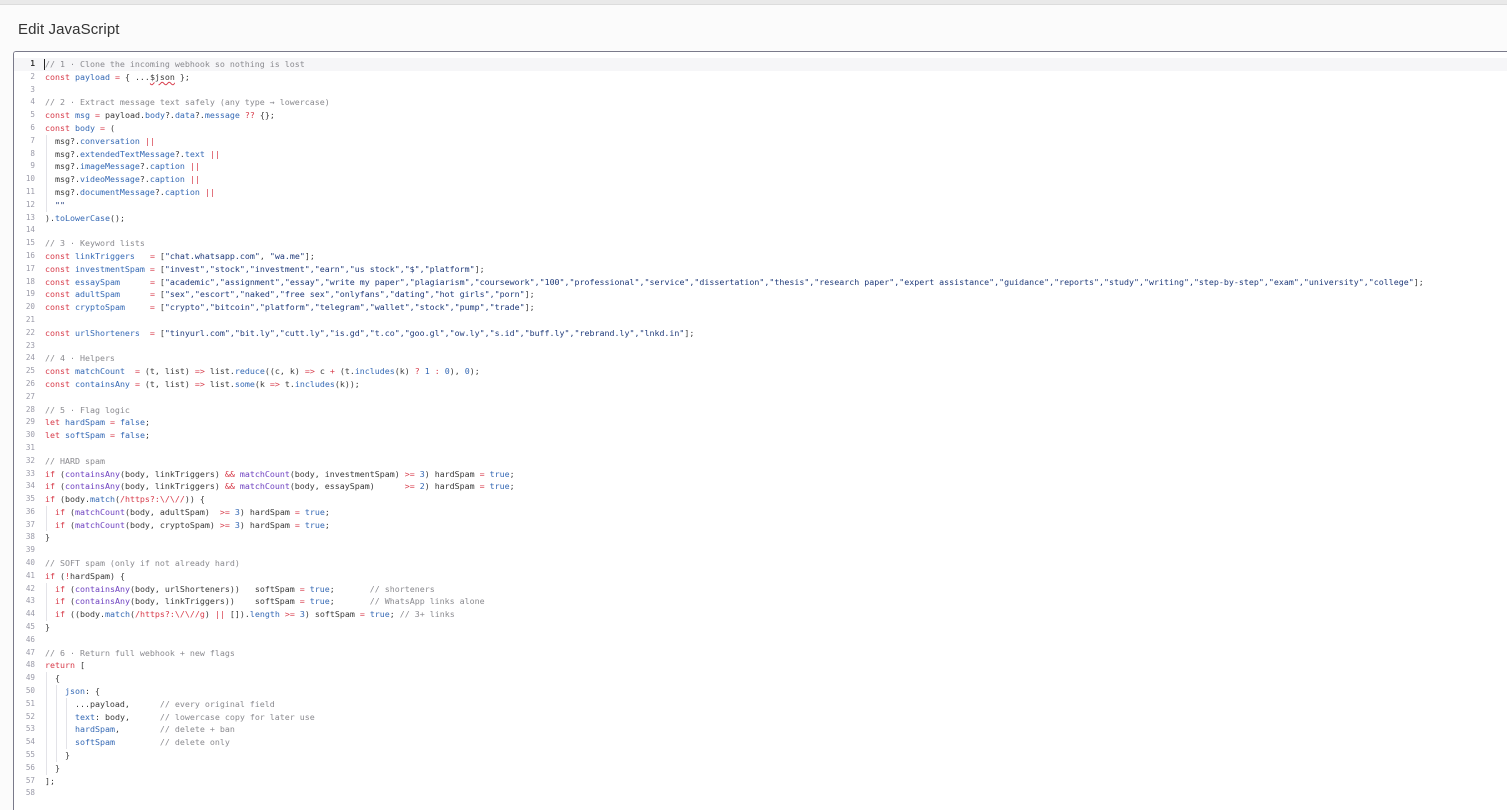 Image resolution: width=1507 pixels, height=810 pixels. What do you see at coordinates (760, 499) in the screenshot?
I see `code-line: 35 if (body.match(/https?:\/\//)) {` at bounding box center [760, 499].